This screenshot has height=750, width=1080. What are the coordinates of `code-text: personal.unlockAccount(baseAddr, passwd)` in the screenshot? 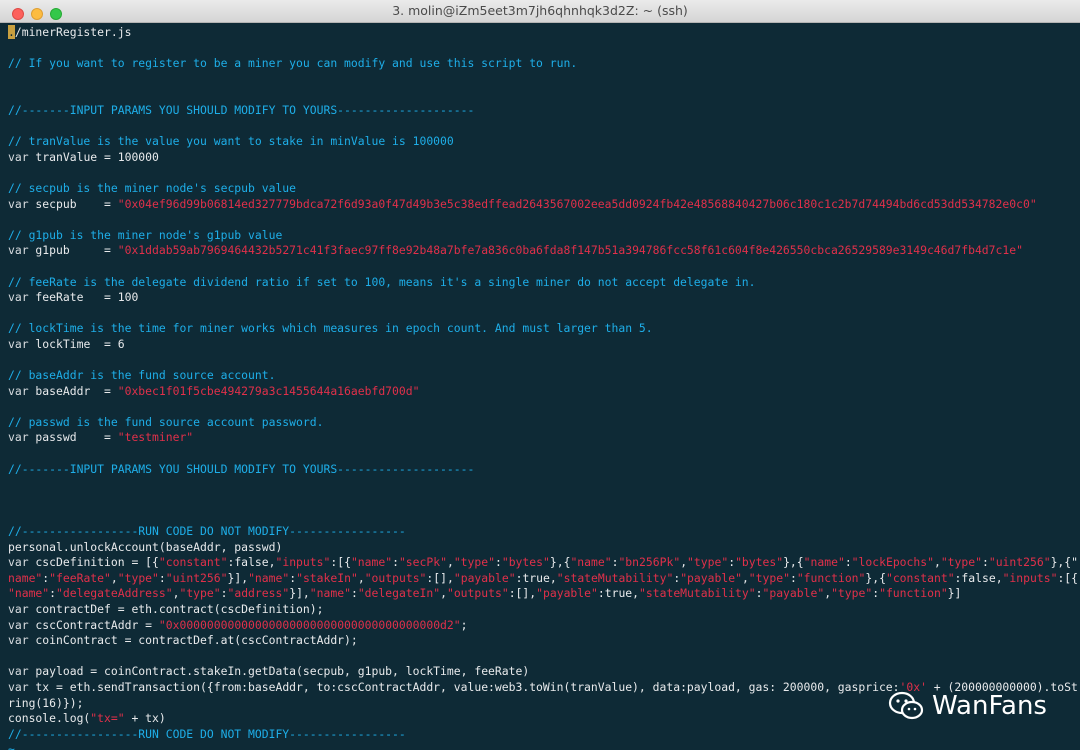 It's located at (145, 546).